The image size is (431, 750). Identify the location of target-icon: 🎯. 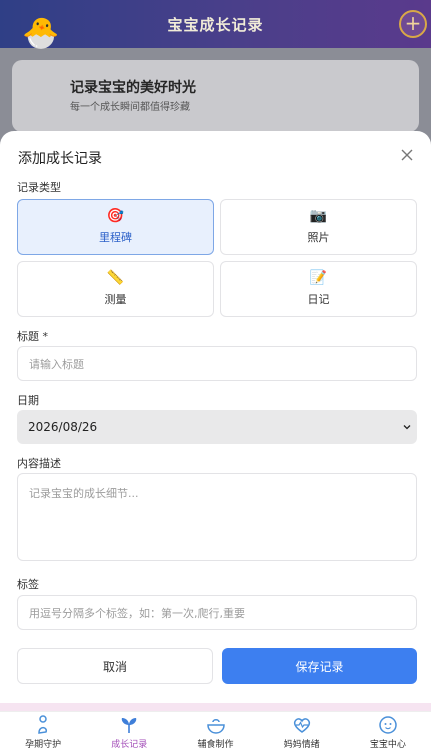
(115, 216).